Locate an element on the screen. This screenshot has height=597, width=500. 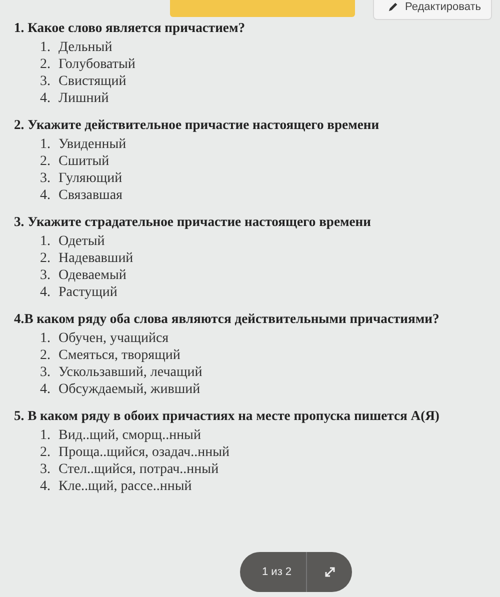
option-text: Увиденный is located at coordinates (92, 144).